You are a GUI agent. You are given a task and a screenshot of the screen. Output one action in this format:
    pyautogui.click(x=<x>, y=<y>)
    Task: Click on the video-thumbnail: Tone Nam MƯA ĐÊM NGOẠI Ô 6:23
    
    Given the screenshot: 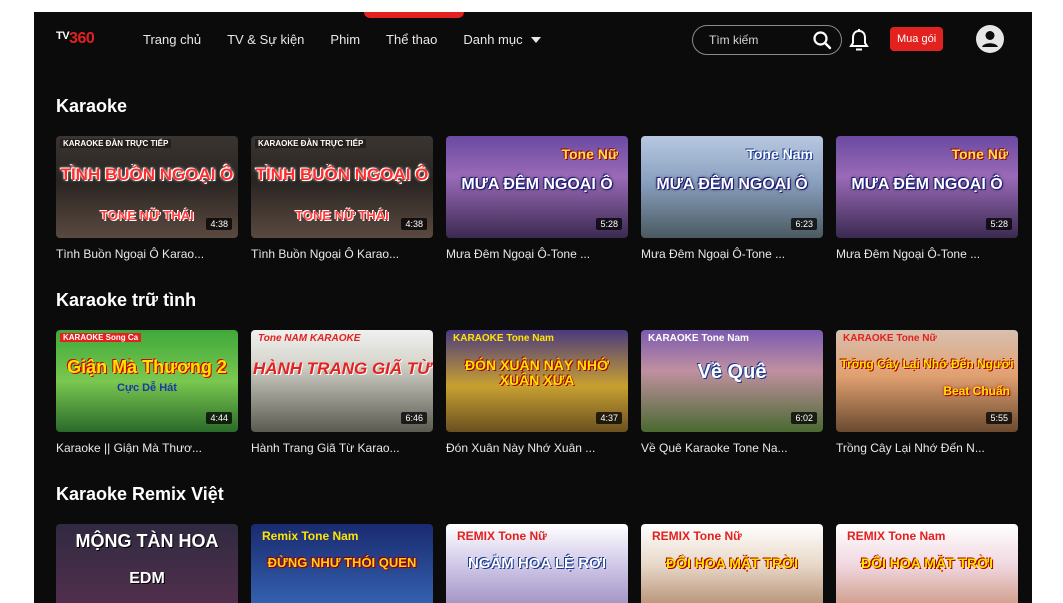 What is the action you would take?
    pyautogui.click(x=732, y=187)
    